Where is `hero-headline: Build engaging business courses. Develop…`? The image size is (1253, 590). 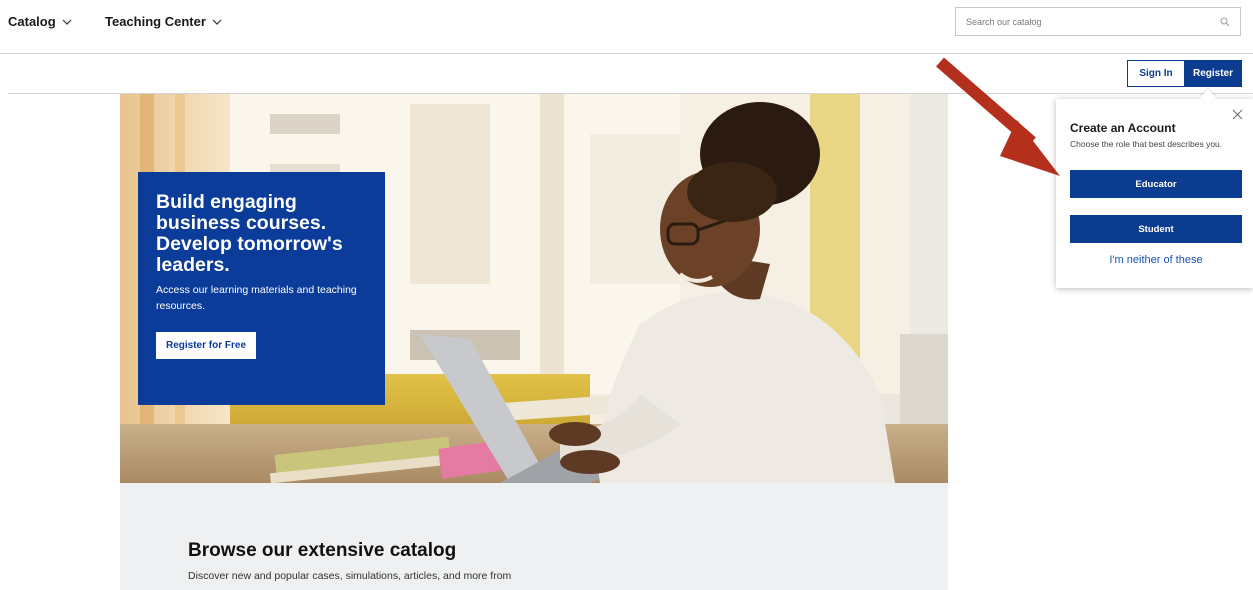
hero-headline: Build engaging business courses. Develop… is located at coordinates (249, 233).